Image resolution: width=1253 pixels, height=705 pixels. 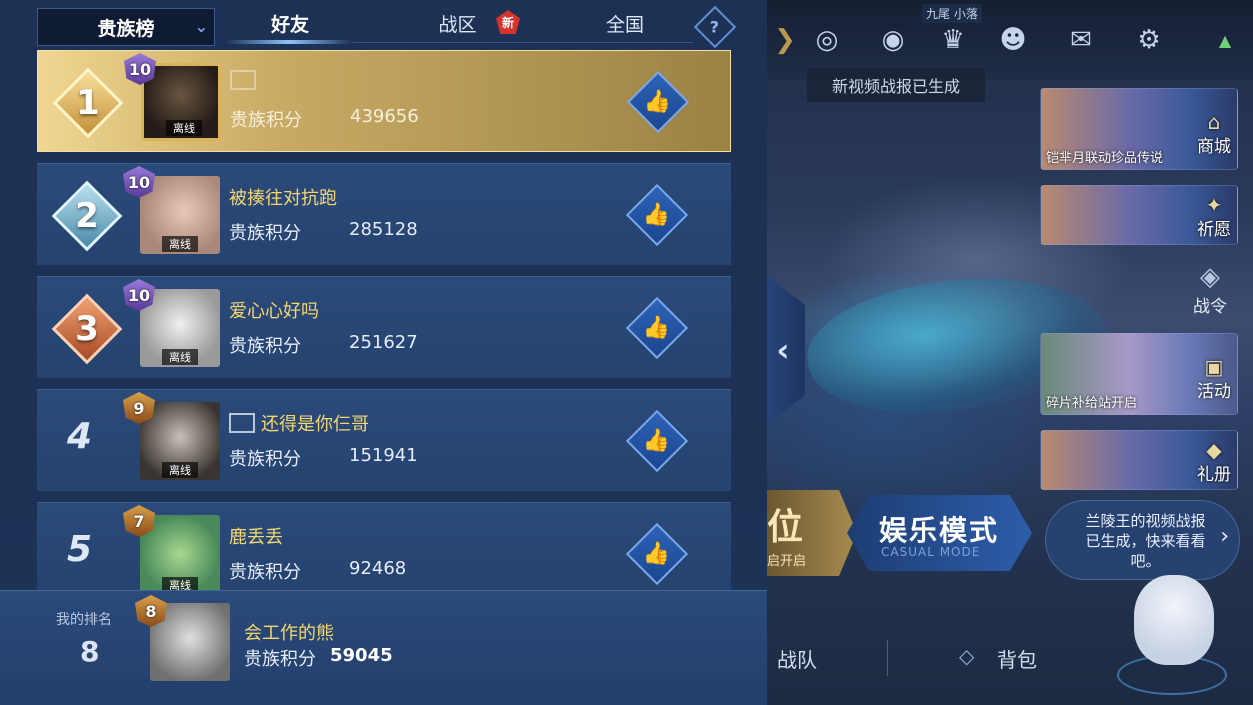 I want to click on gold-rank-badge: 1, so click(x=88, y=103).